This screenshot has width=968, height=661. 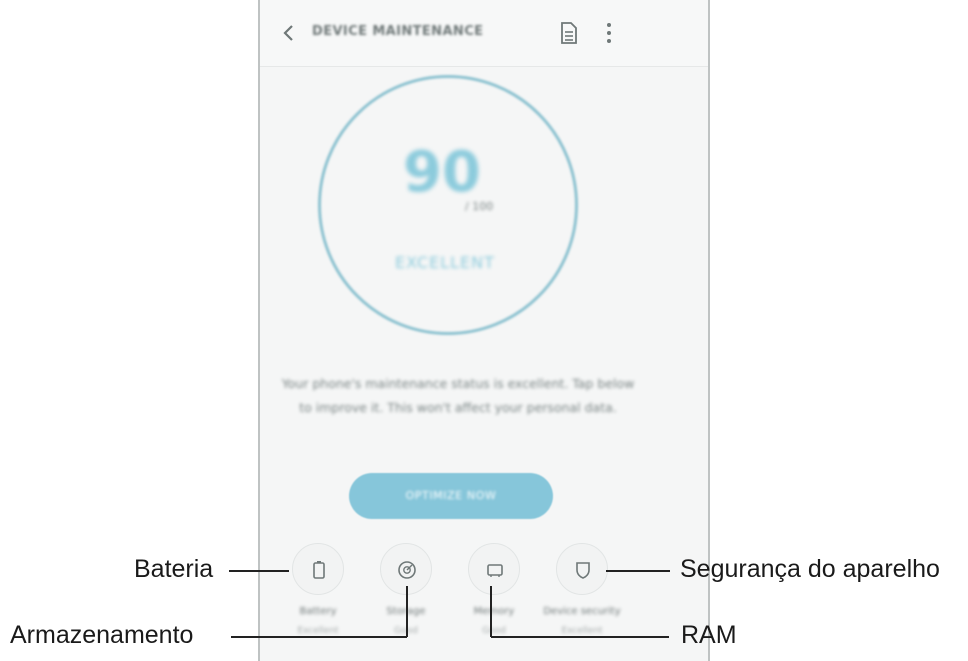 What do you see at coordinates (494, 631) in the screenshot?
I see `memory-tile-status: Good` at bounding box center [494, 631].